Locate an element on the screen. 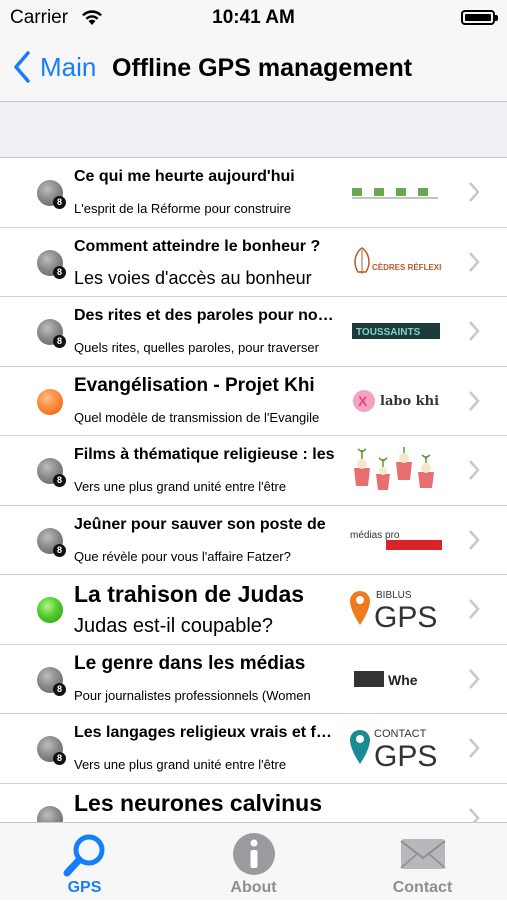 The width and height of the screenshot is (507, 901). svg-text: X is located at coordinates (363, 401).